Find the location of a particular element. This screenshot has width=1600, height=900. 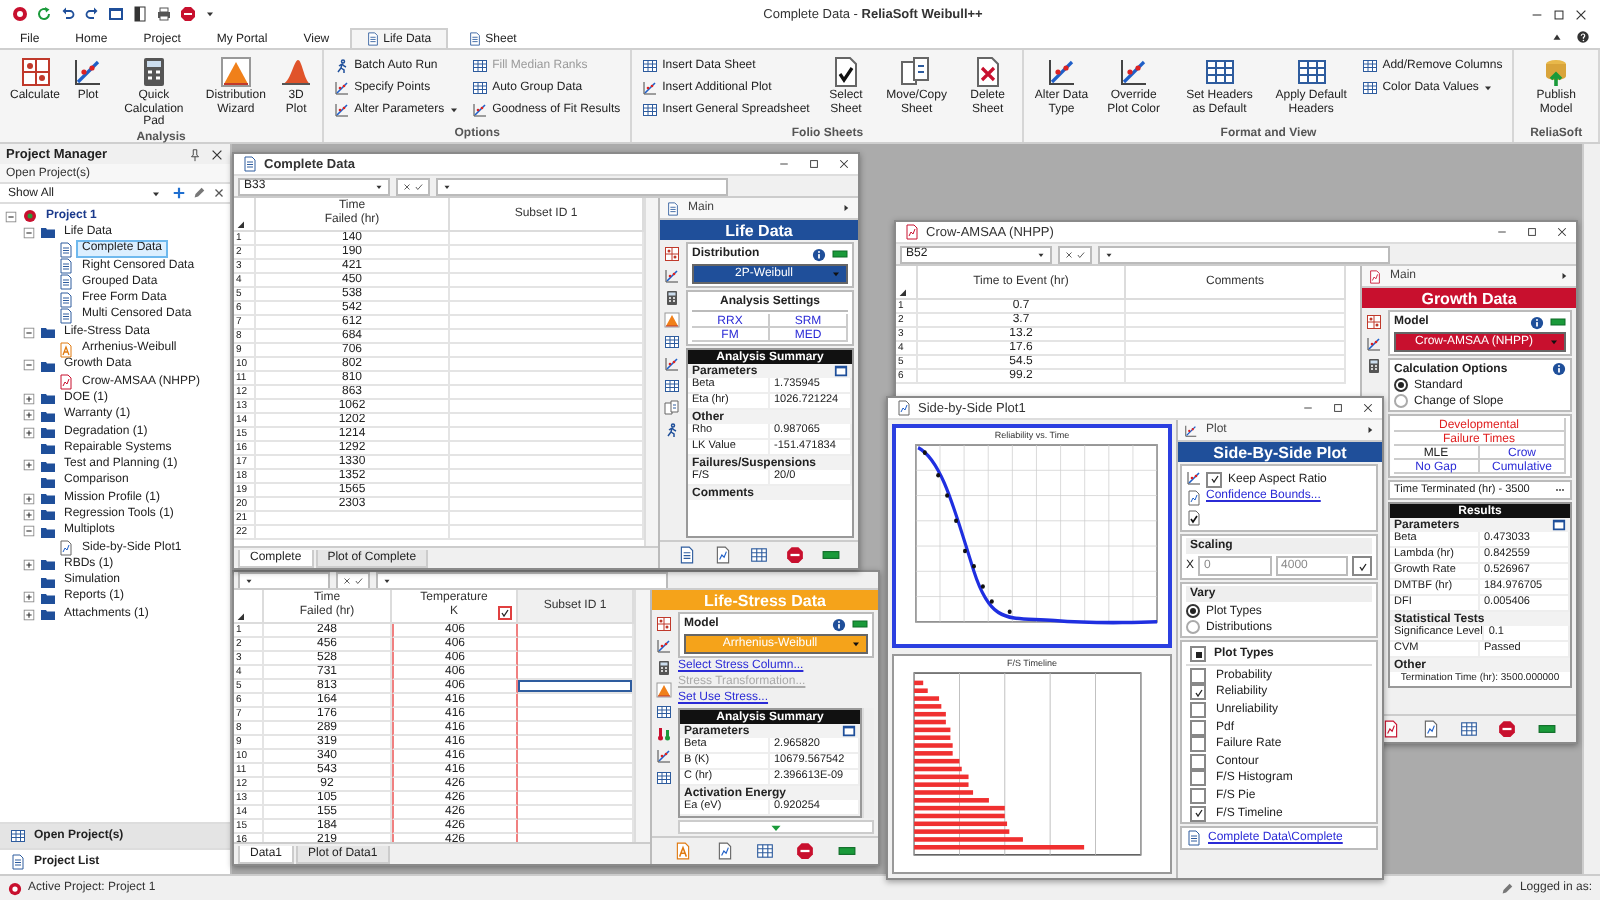

add-icon is located at coordinates (179, 193).